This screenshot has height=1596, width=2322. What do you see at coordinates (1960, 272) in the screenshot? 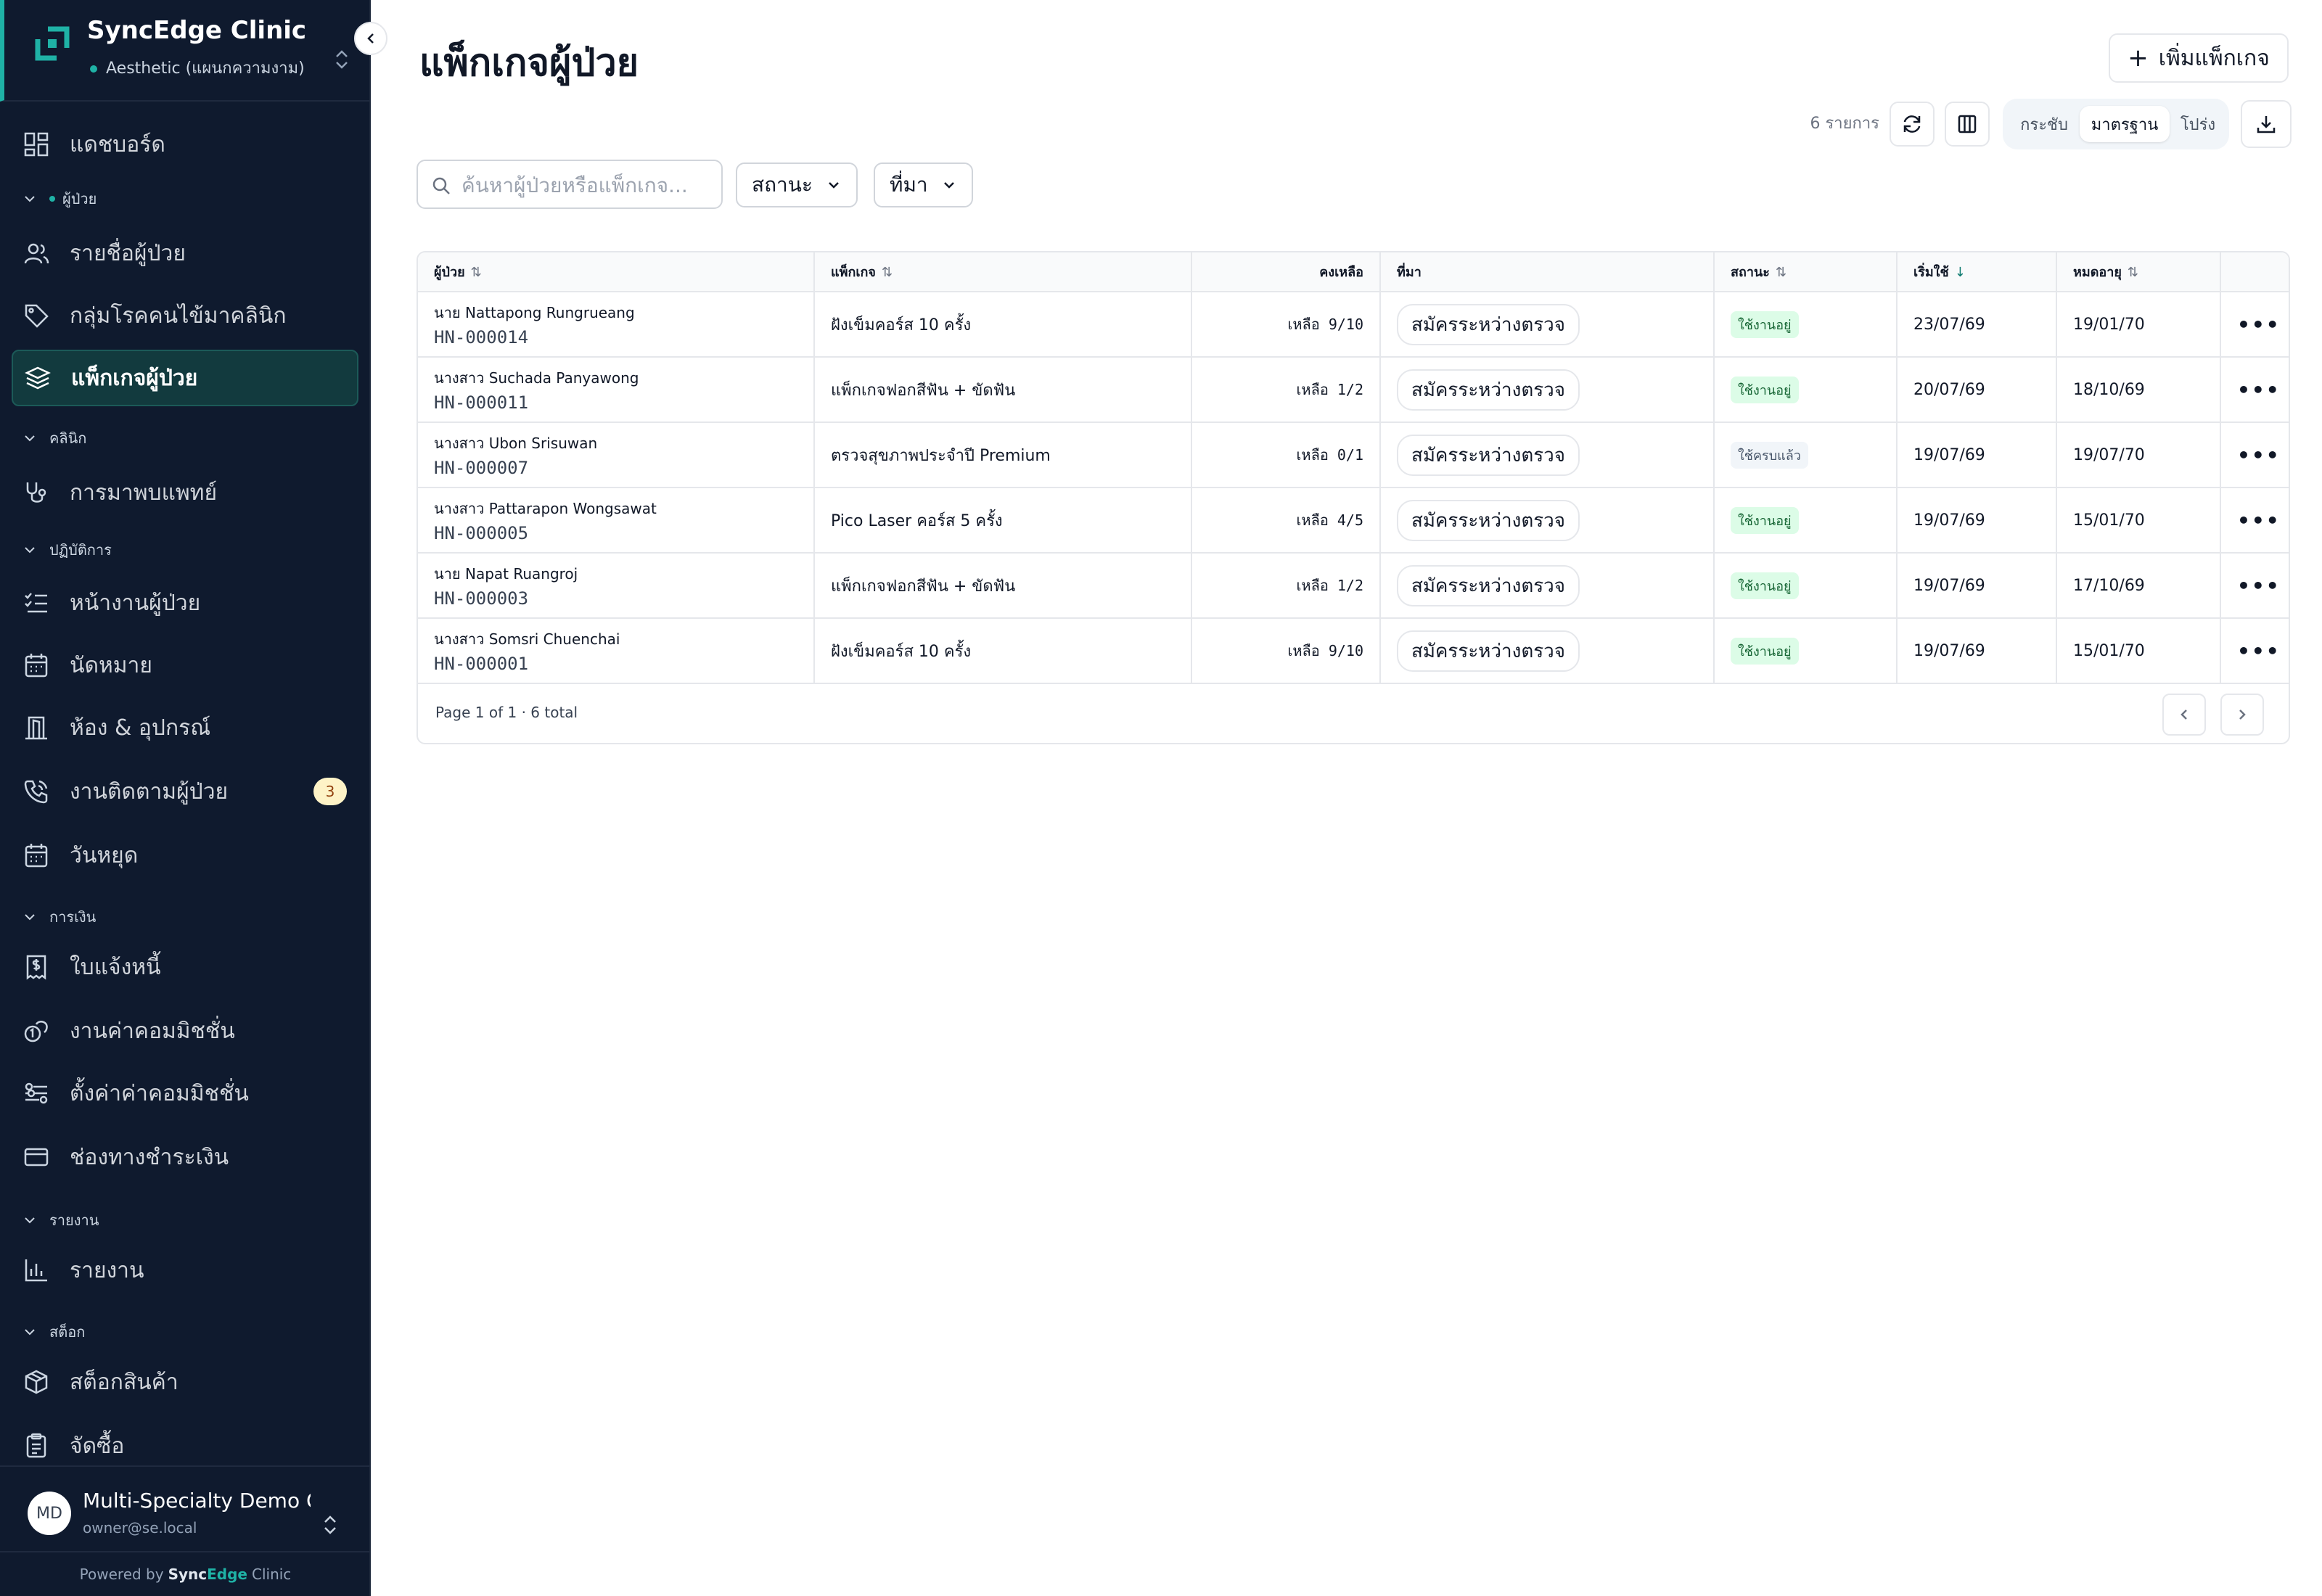
I see `sort-desc-icon: ↓` at bounding box center [1960, 272].